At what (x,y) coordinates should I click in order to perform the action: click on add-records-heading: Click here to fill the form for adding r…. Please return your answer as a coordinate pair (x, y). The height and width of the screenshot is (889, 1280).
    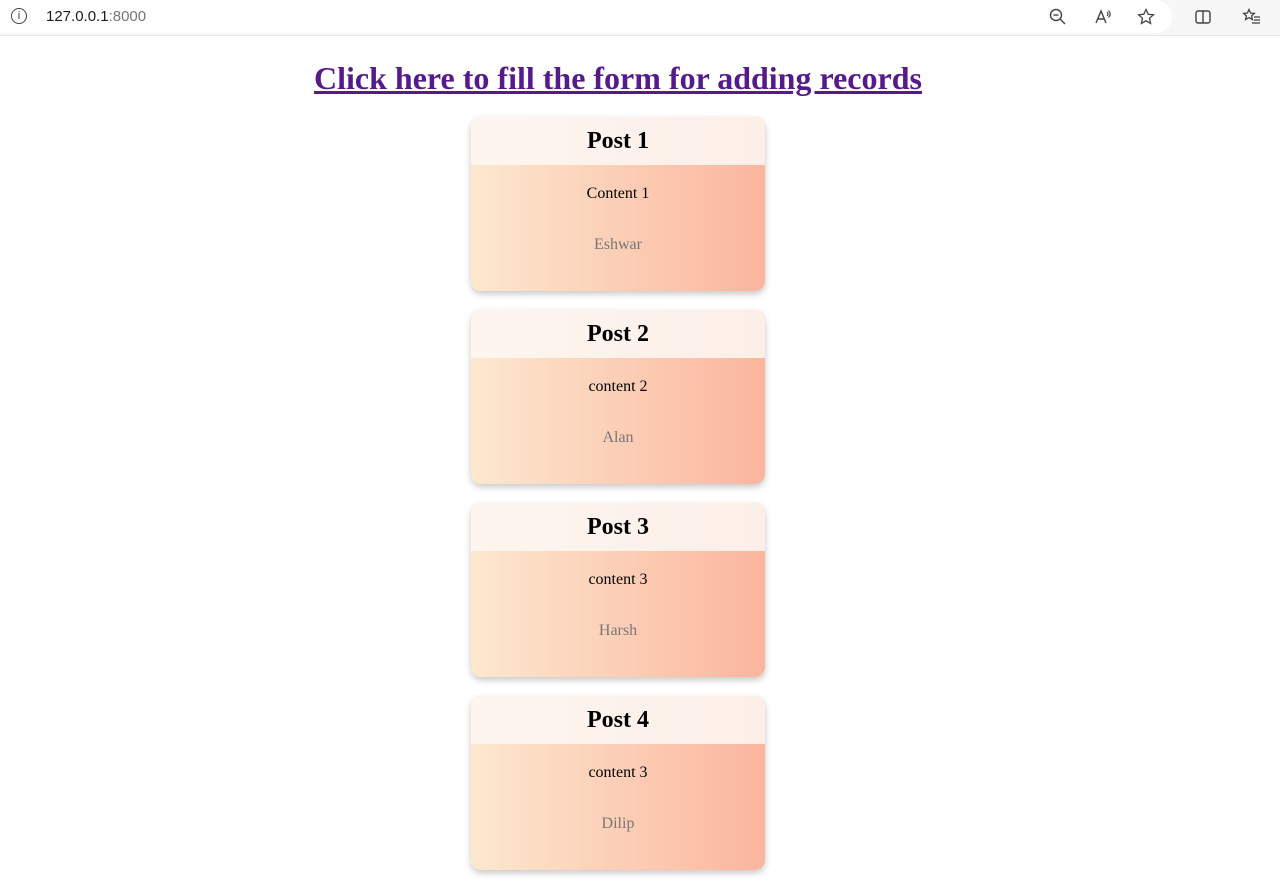
    Looking at the image, I should click on (618, 78).